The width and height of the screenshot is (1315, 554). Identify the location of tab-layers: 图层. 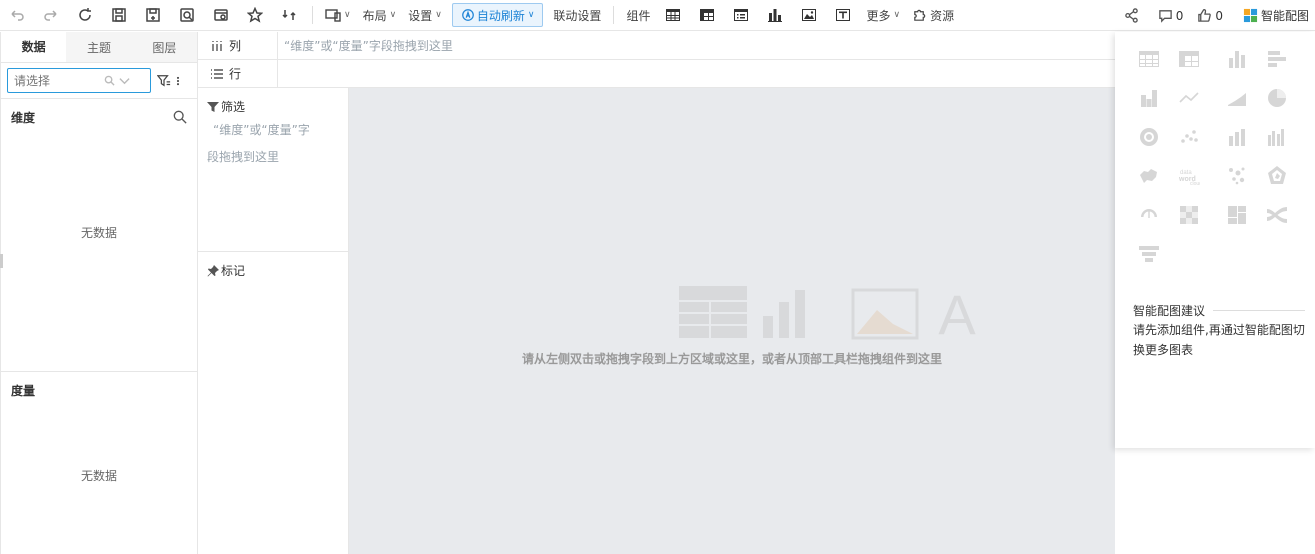
(164, 47).